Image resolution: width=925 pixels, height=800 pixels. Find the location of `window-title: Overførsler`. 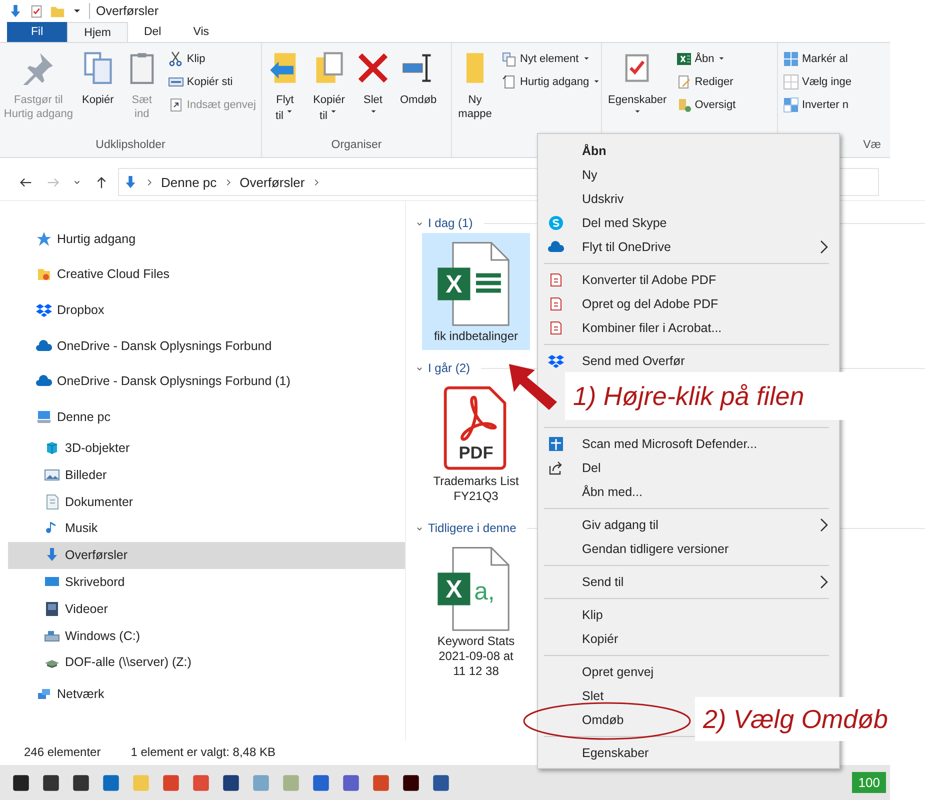

window-title: Overførsler is located at coordinates (127, 11).